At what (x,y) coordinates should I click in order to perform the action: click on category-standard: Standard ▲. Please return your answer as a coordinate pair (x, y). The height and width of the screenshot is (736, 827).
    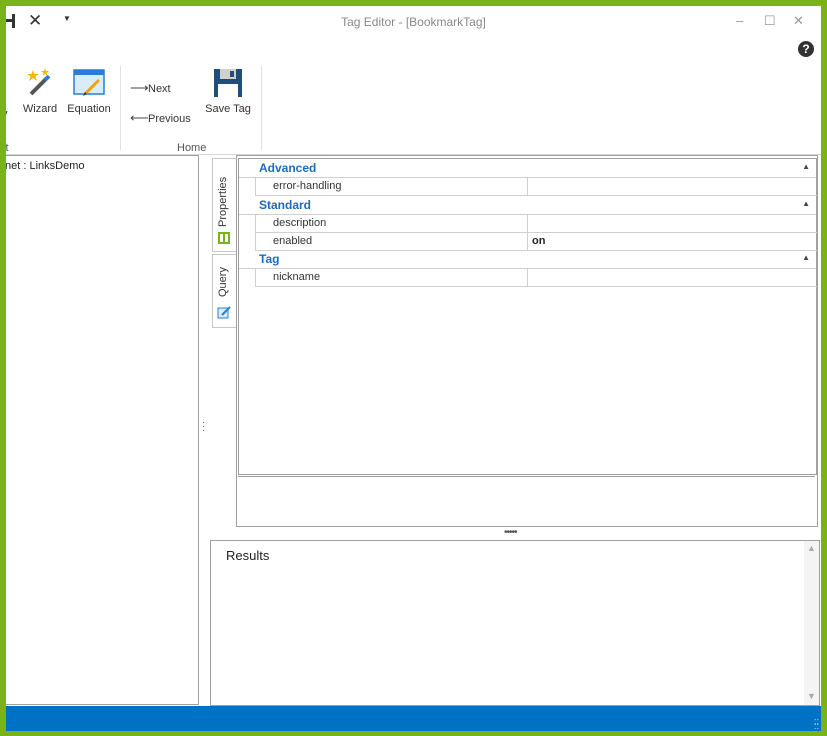
    Looking at the image, I should click on (527, 205).